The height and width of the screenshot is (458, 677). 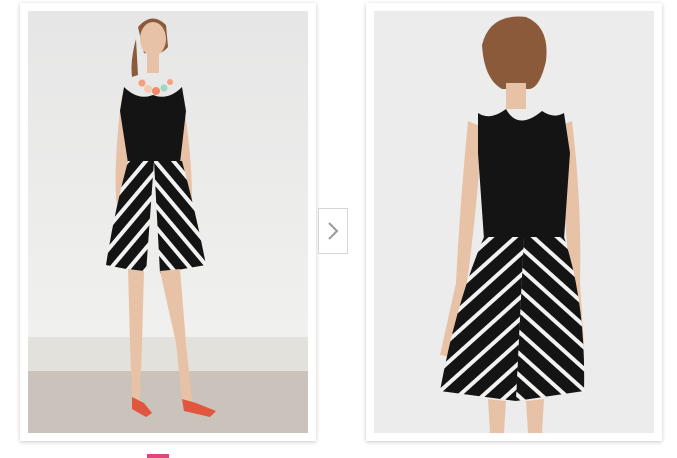 I want to click on chevron-right-icon, so click(x=333, y=231).